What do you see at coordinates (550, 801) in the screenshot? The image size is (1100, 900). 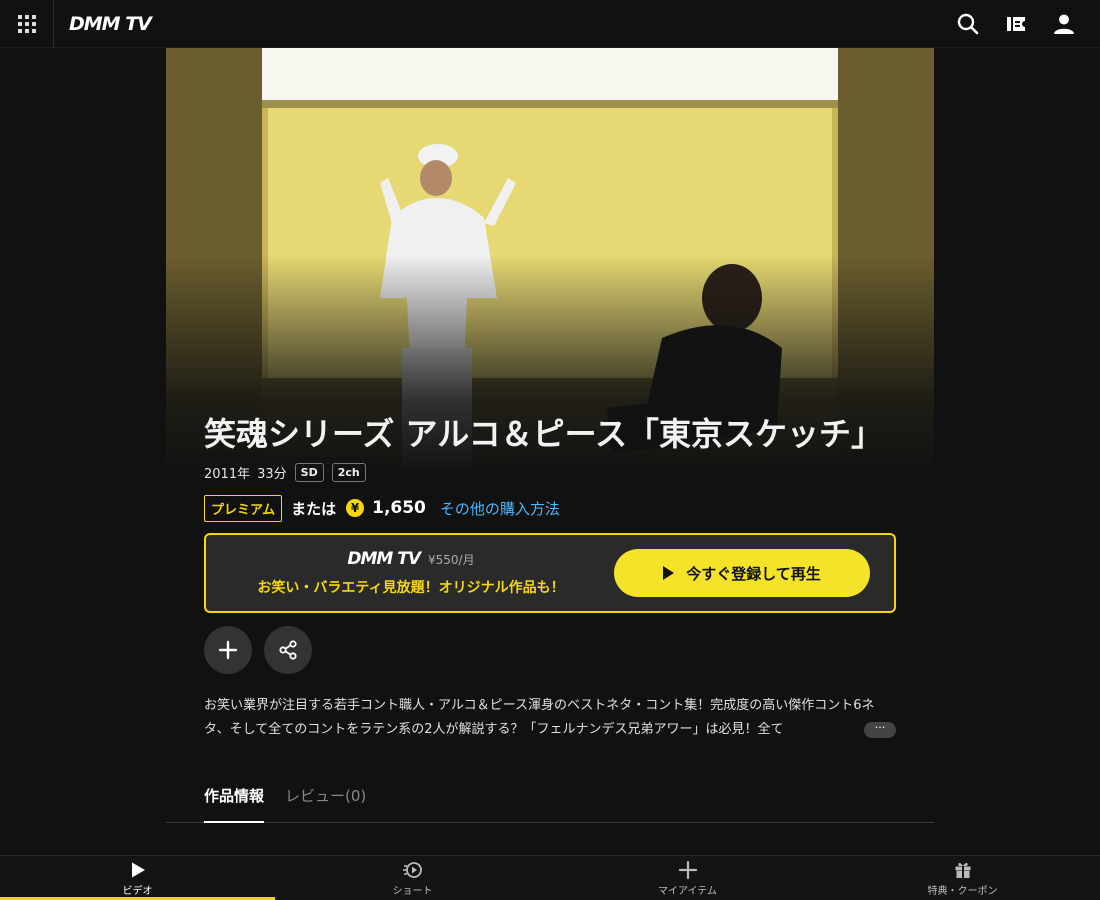 I see `detail-tabs: 作品情報 レビュー(0)` at bounding box center [550, 801].